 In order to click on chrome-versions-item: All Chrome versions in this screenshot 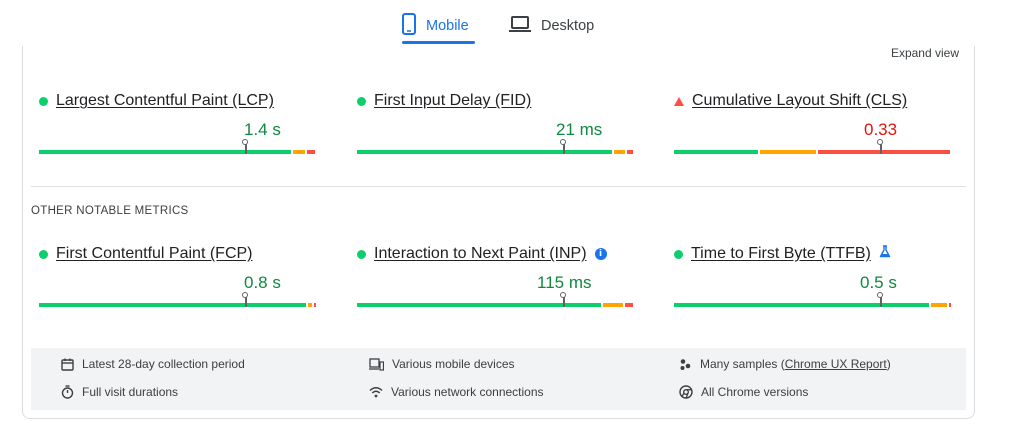, I will do `click(743, 392)`.